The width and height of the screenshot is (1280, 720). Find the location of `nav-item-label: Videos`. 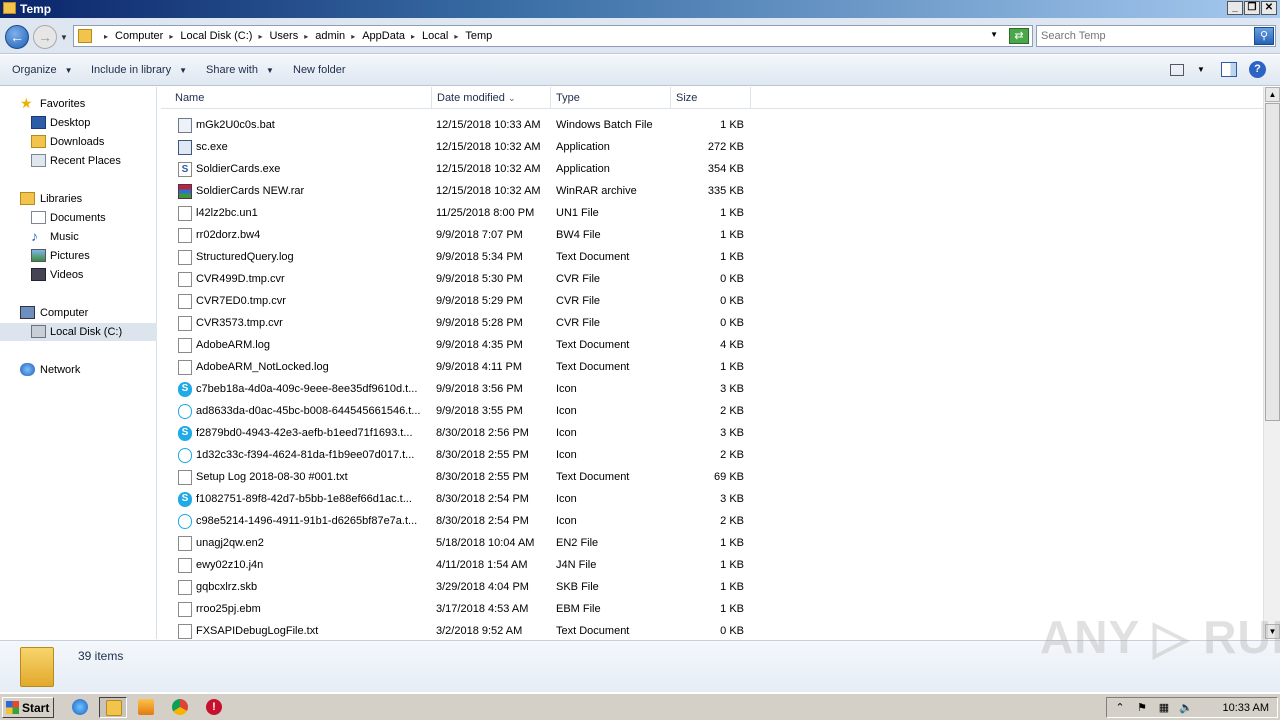

nav-item-label: Videos is located at coordinates (67, 275).